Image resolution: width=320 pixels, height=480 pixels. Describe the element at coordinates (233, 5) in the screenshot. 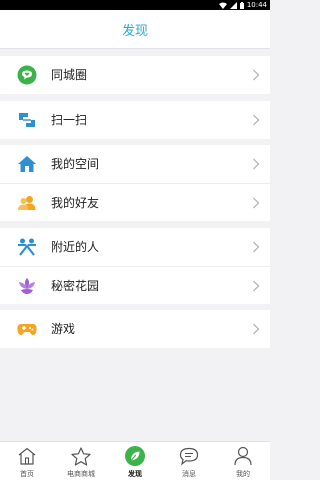

I see `signal-icon` at that location.